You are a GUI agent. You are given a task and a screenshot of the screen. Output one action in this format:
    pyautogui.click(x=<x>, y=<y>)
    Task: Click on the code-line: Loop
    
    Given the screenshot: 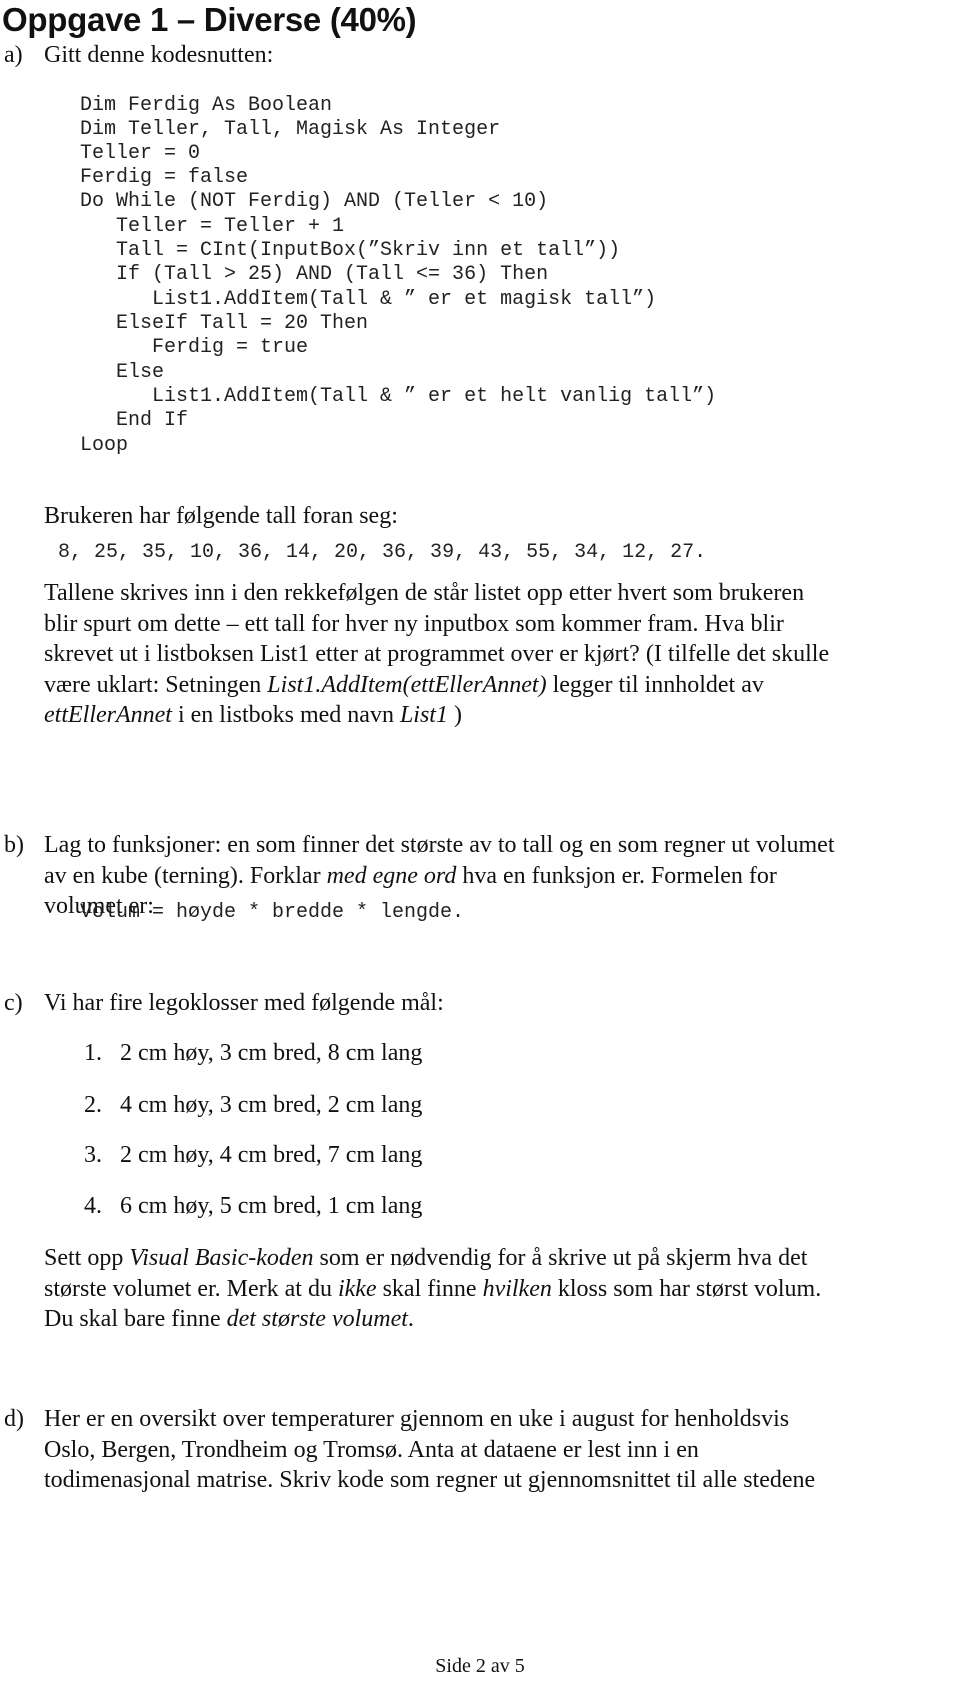 What is the action you would take?
    pyautogui.click(x=104, y=445)
    